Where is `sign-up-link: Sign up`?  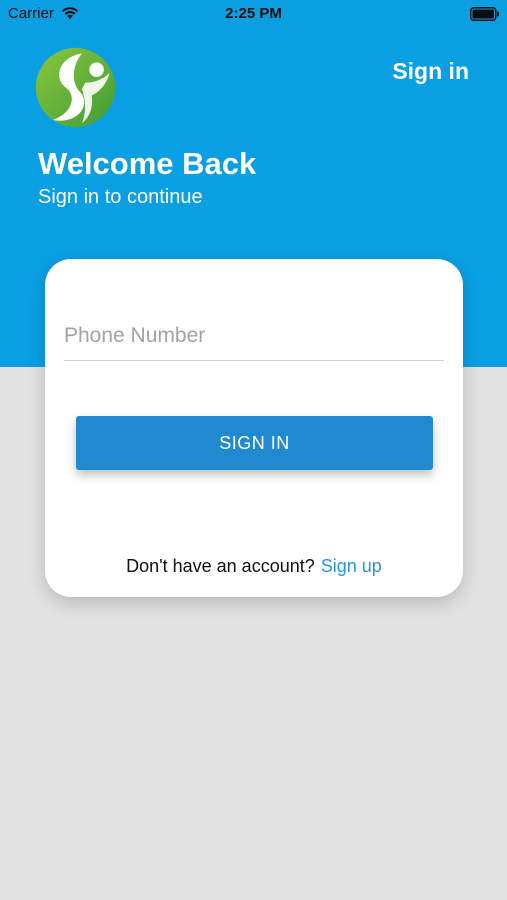
sign-up-link: Sign up is located at coordinates (351, 566).